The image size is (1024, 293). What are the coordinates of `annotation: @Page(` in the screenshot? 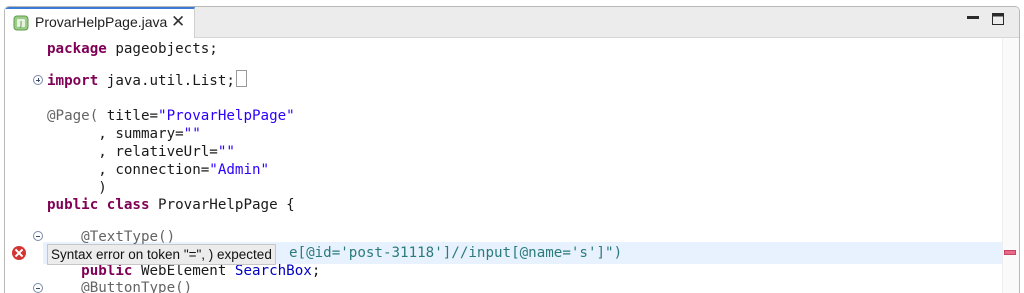 It's located at (73, 116).